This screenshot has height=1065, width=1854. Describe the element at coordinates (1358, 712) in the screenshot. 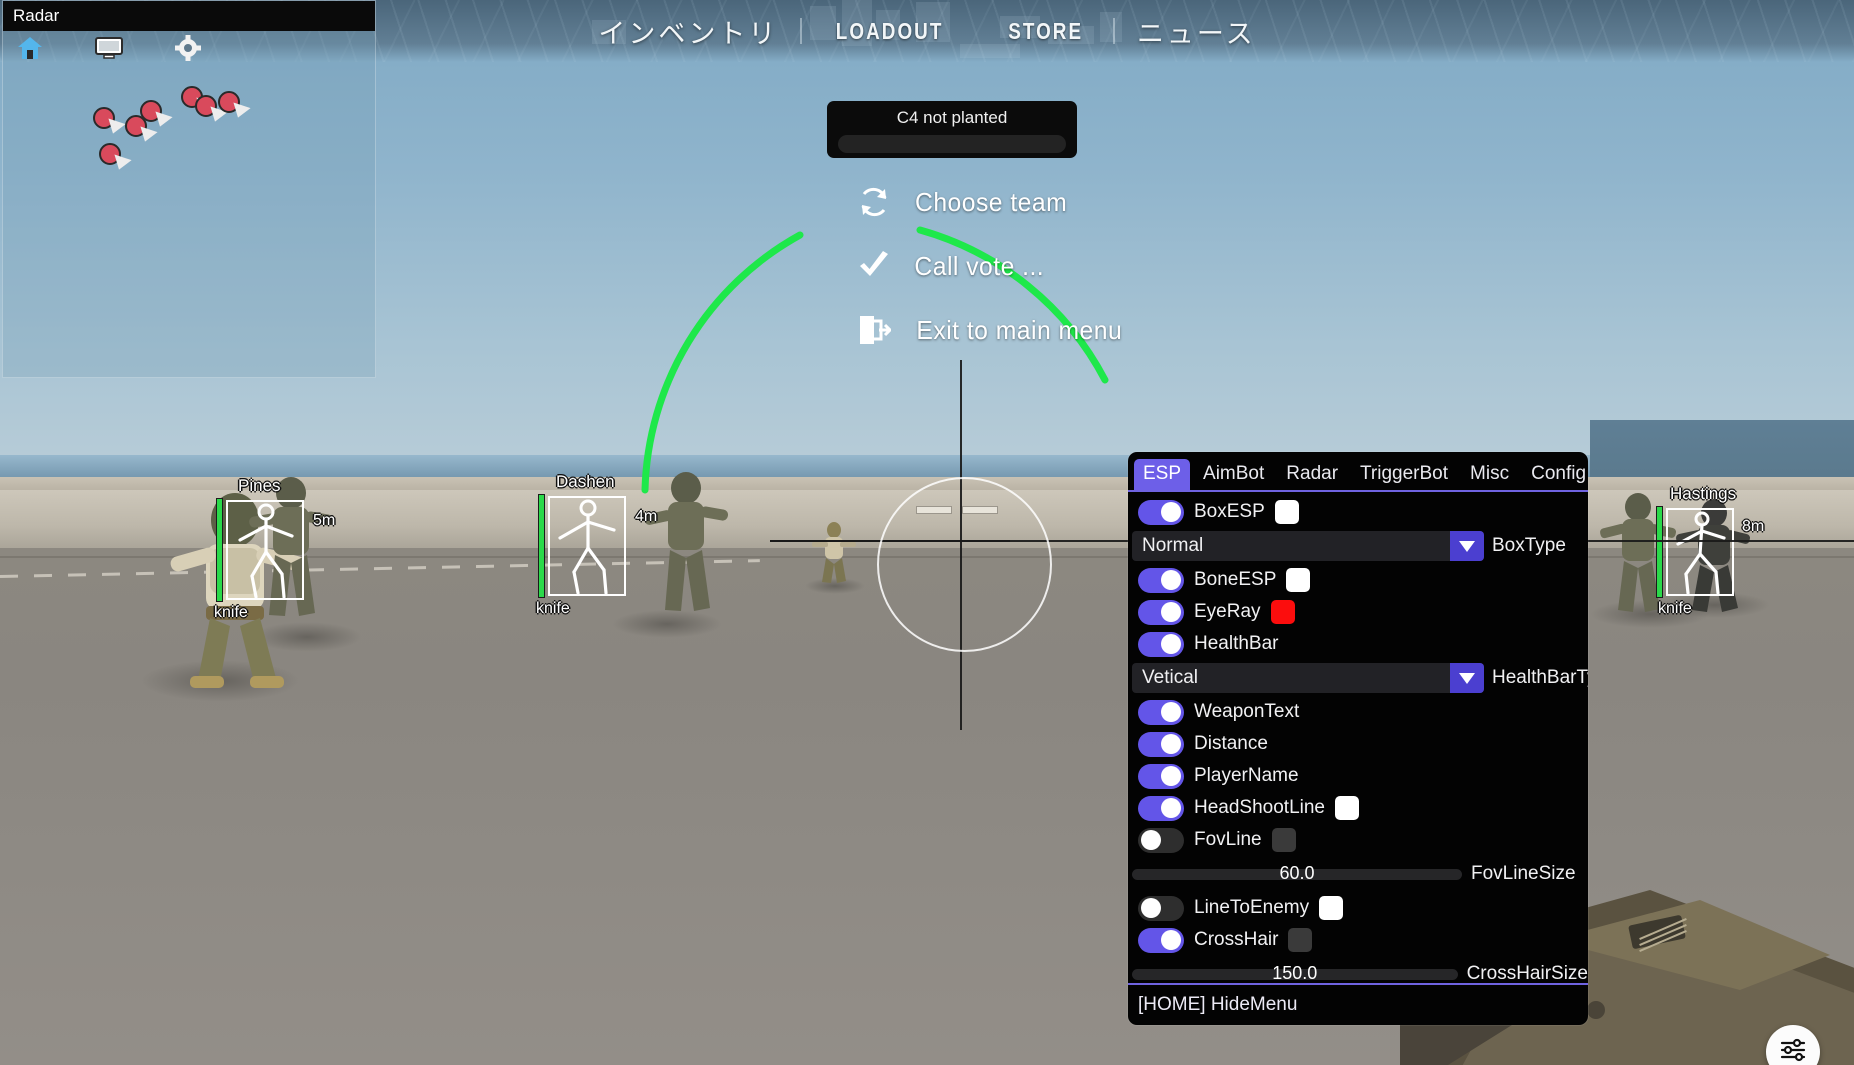

I see `row-weapontext: WeaponText` at that location.